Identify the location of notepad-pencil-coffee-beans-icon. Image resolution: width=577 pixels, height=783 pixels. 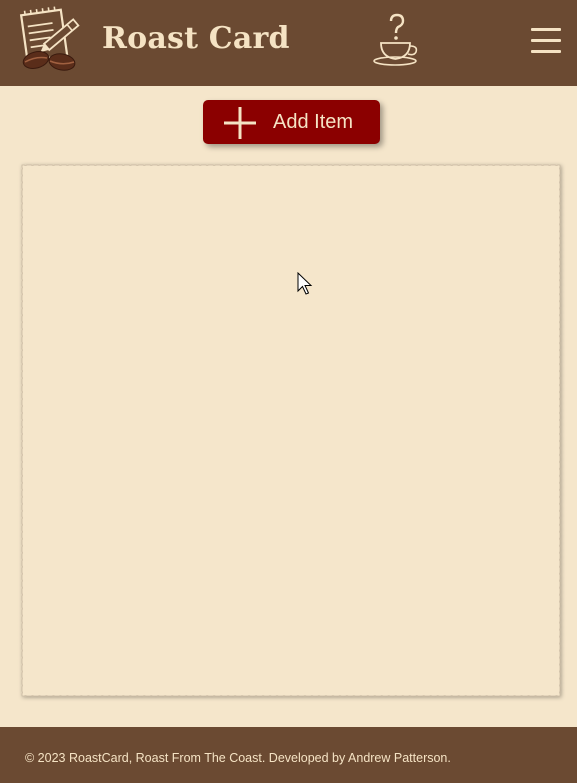
(49, 38).